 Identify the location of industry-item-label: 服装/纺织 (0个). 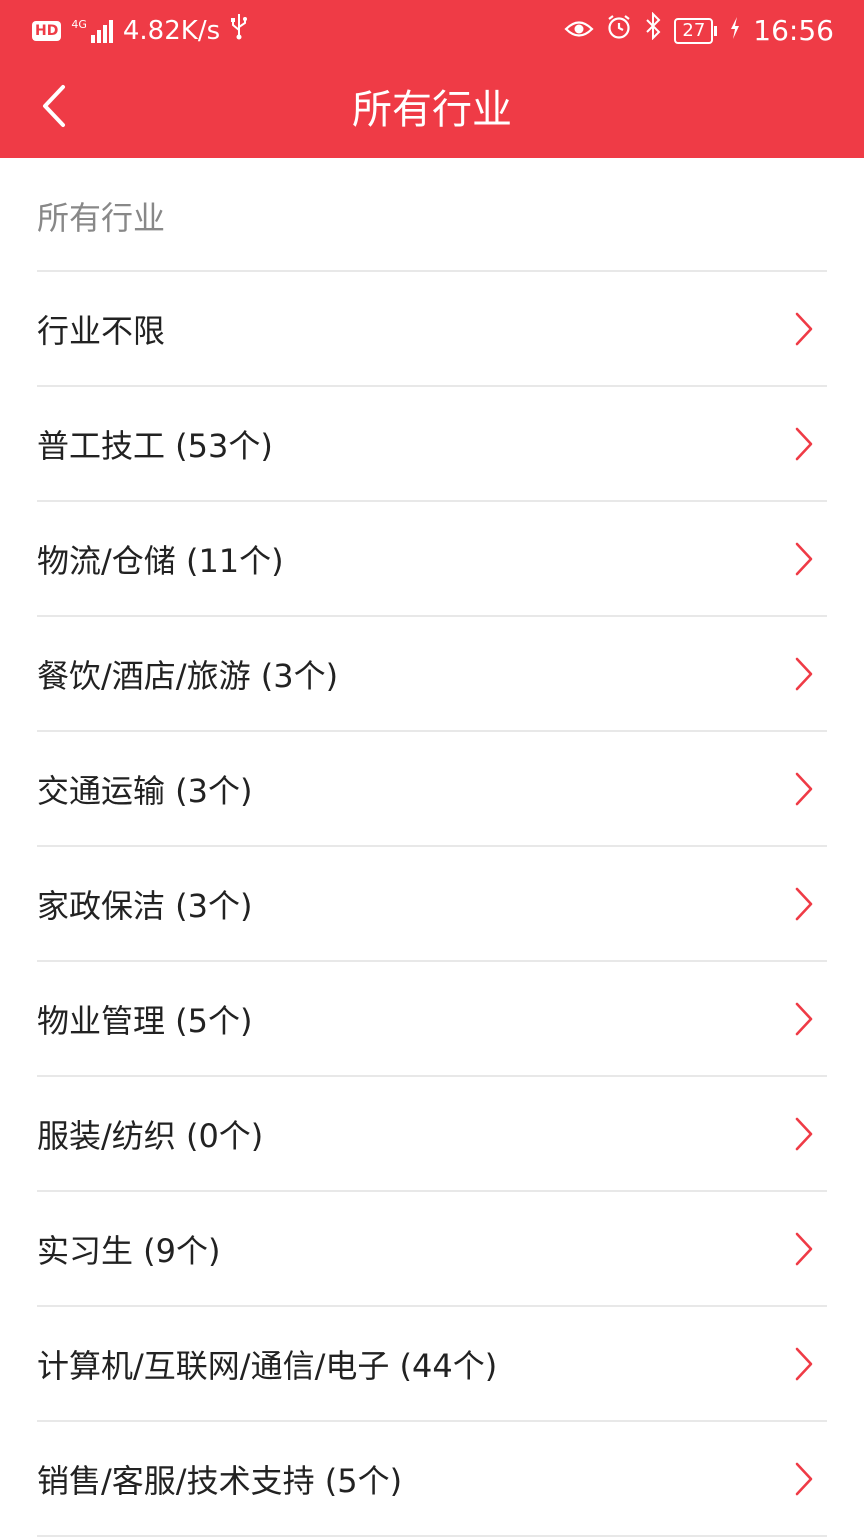
(150, 1135).